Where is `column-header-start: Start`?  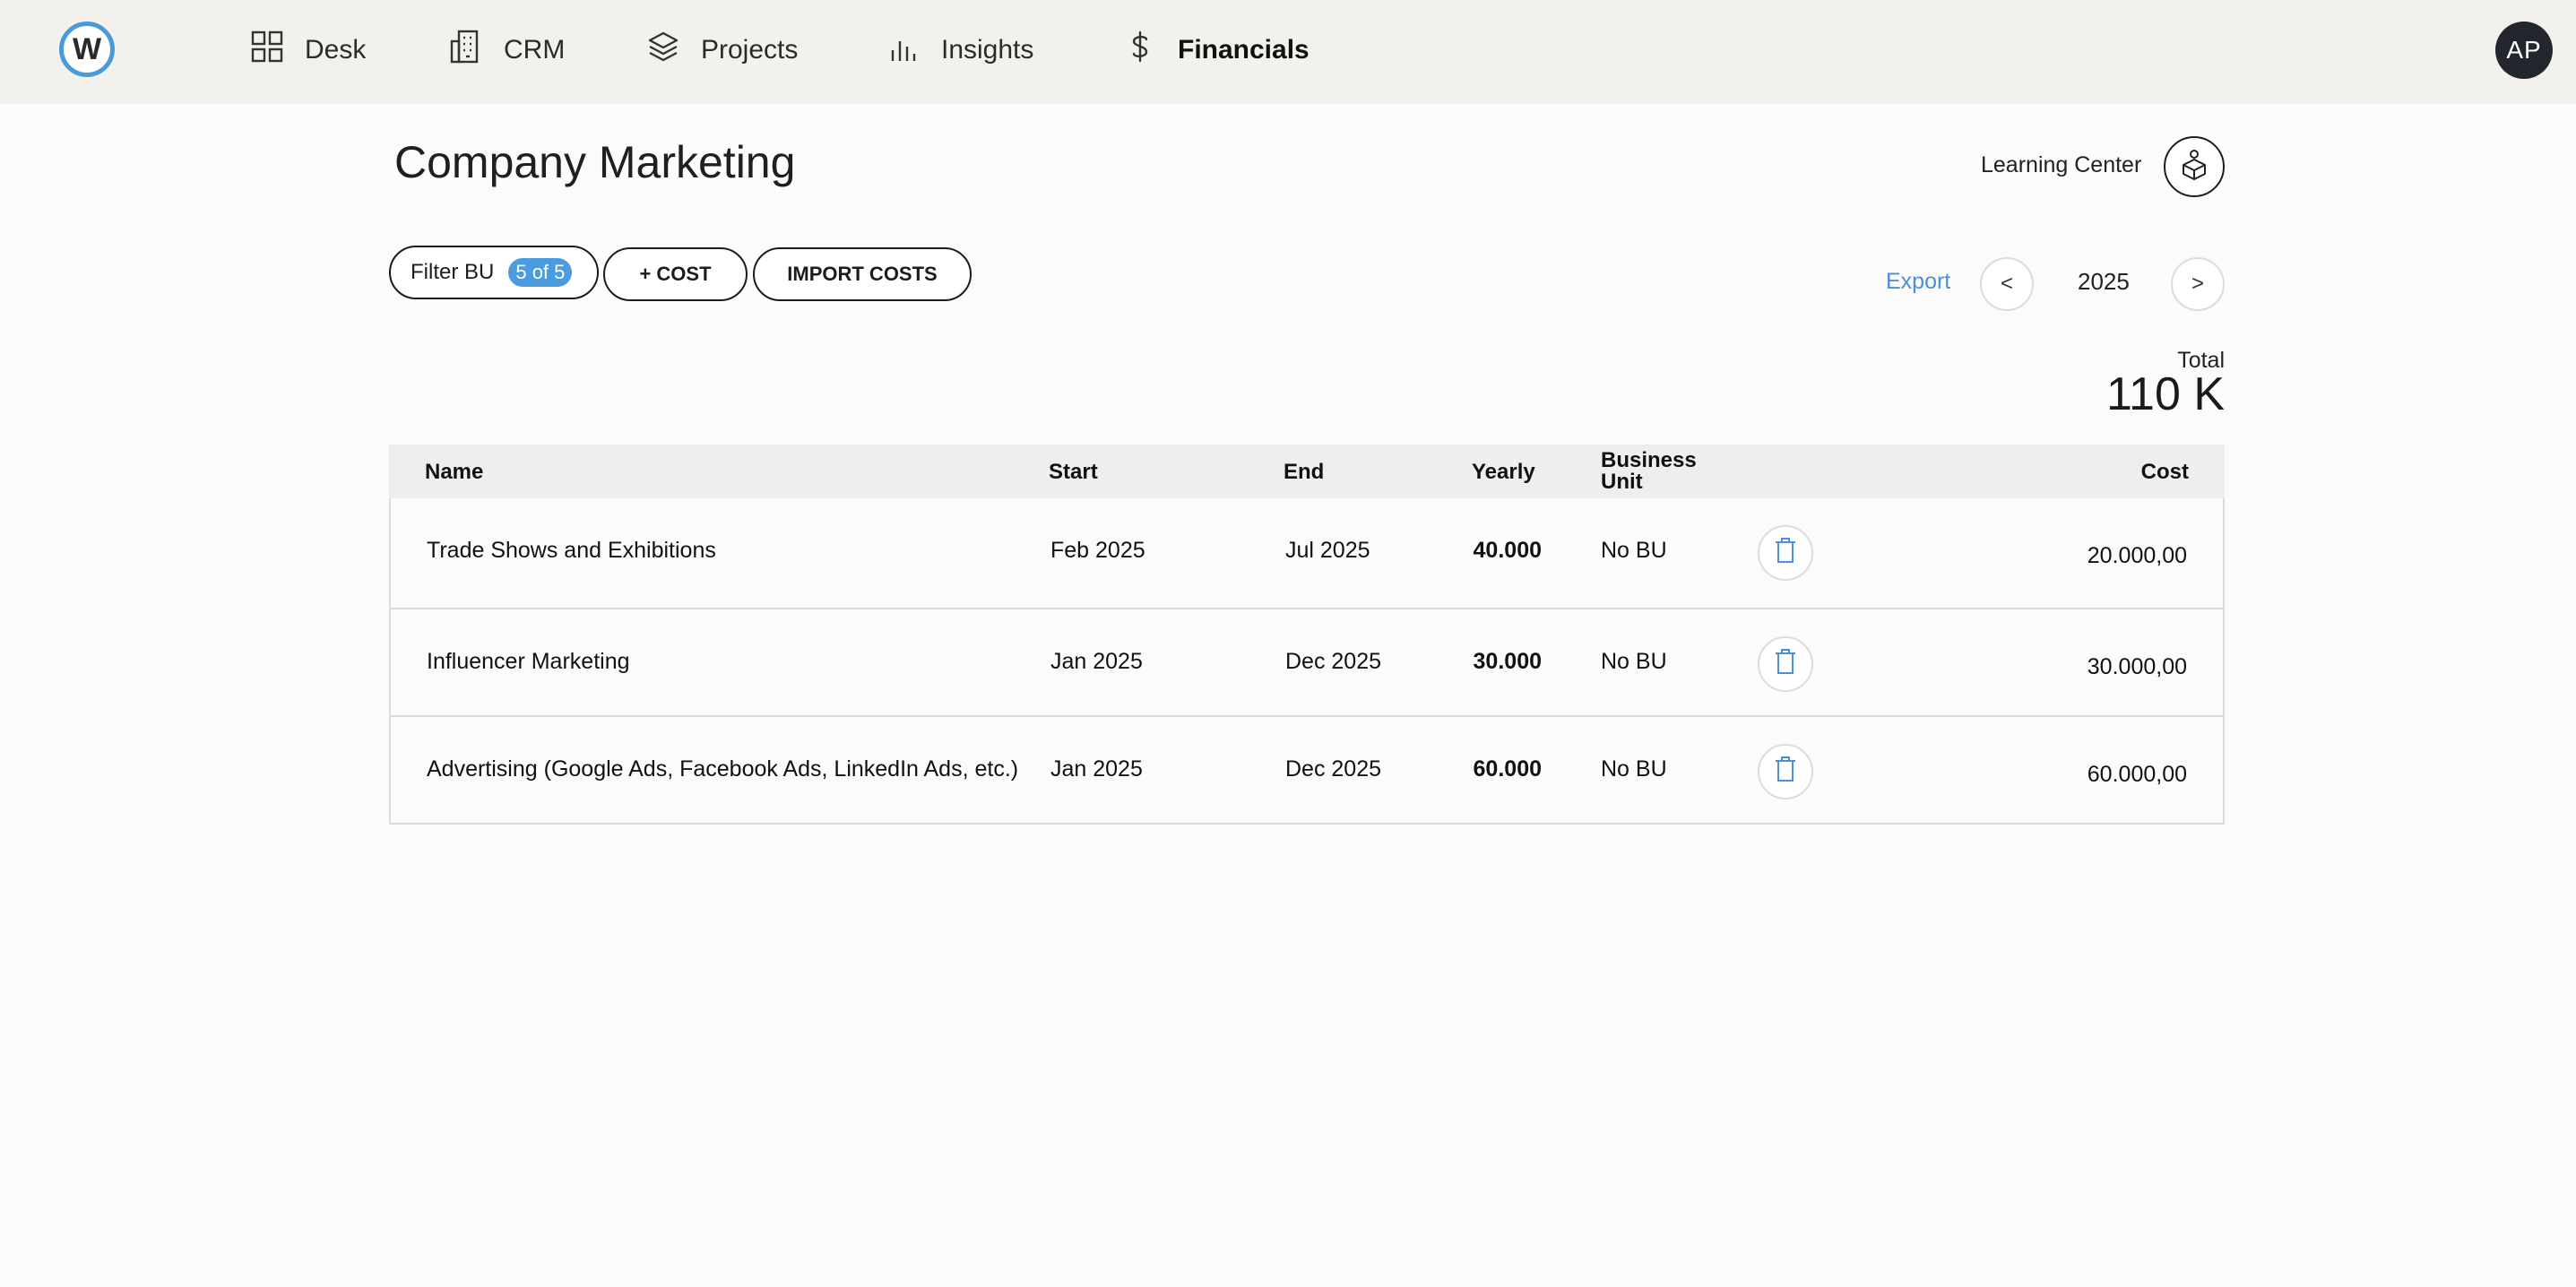 column-header-start: Start is located at coordinates (1073, 472).